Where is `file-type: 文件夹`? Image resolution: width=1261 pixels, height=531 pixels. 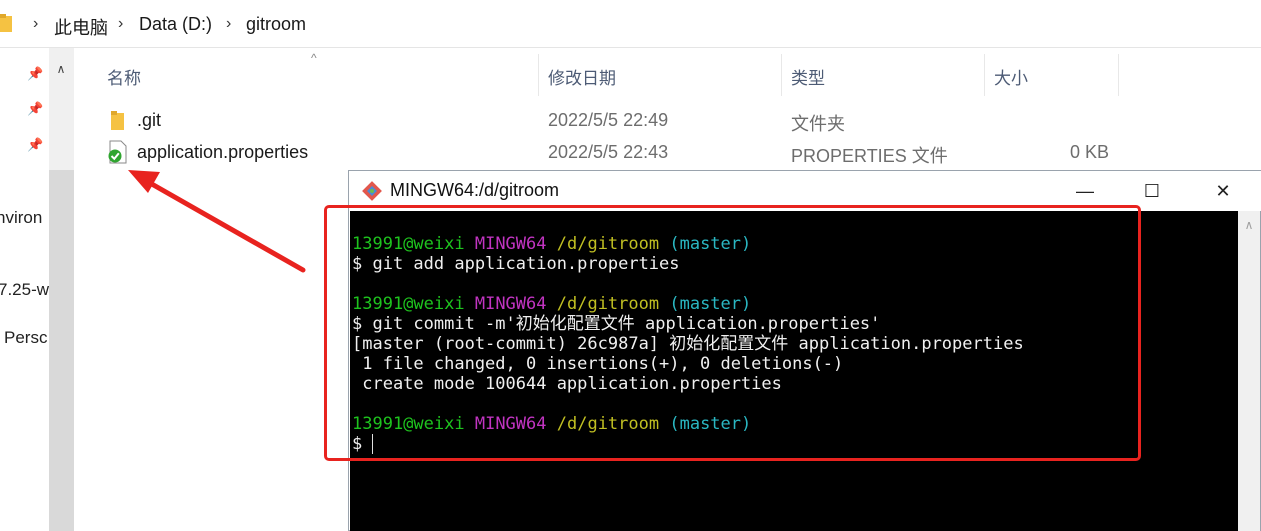 file-type: 文件夹 is located at coordinates (818, 124).